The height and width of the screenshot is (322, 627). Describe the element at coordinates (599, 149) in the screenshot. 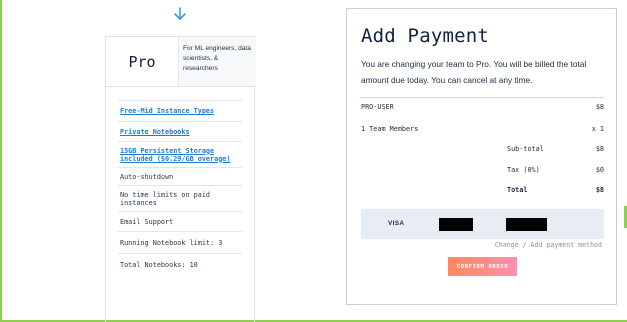

I see `subtotal-value: $8` at that location.